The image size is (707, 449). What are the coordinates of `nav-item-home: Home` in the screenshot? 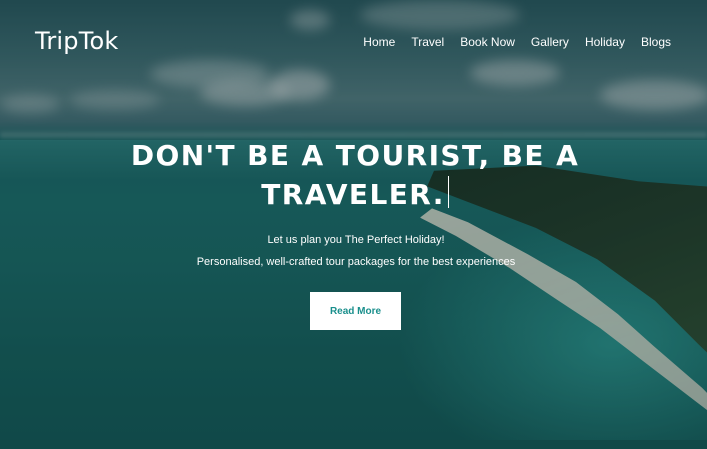 It's located at (379, 42).